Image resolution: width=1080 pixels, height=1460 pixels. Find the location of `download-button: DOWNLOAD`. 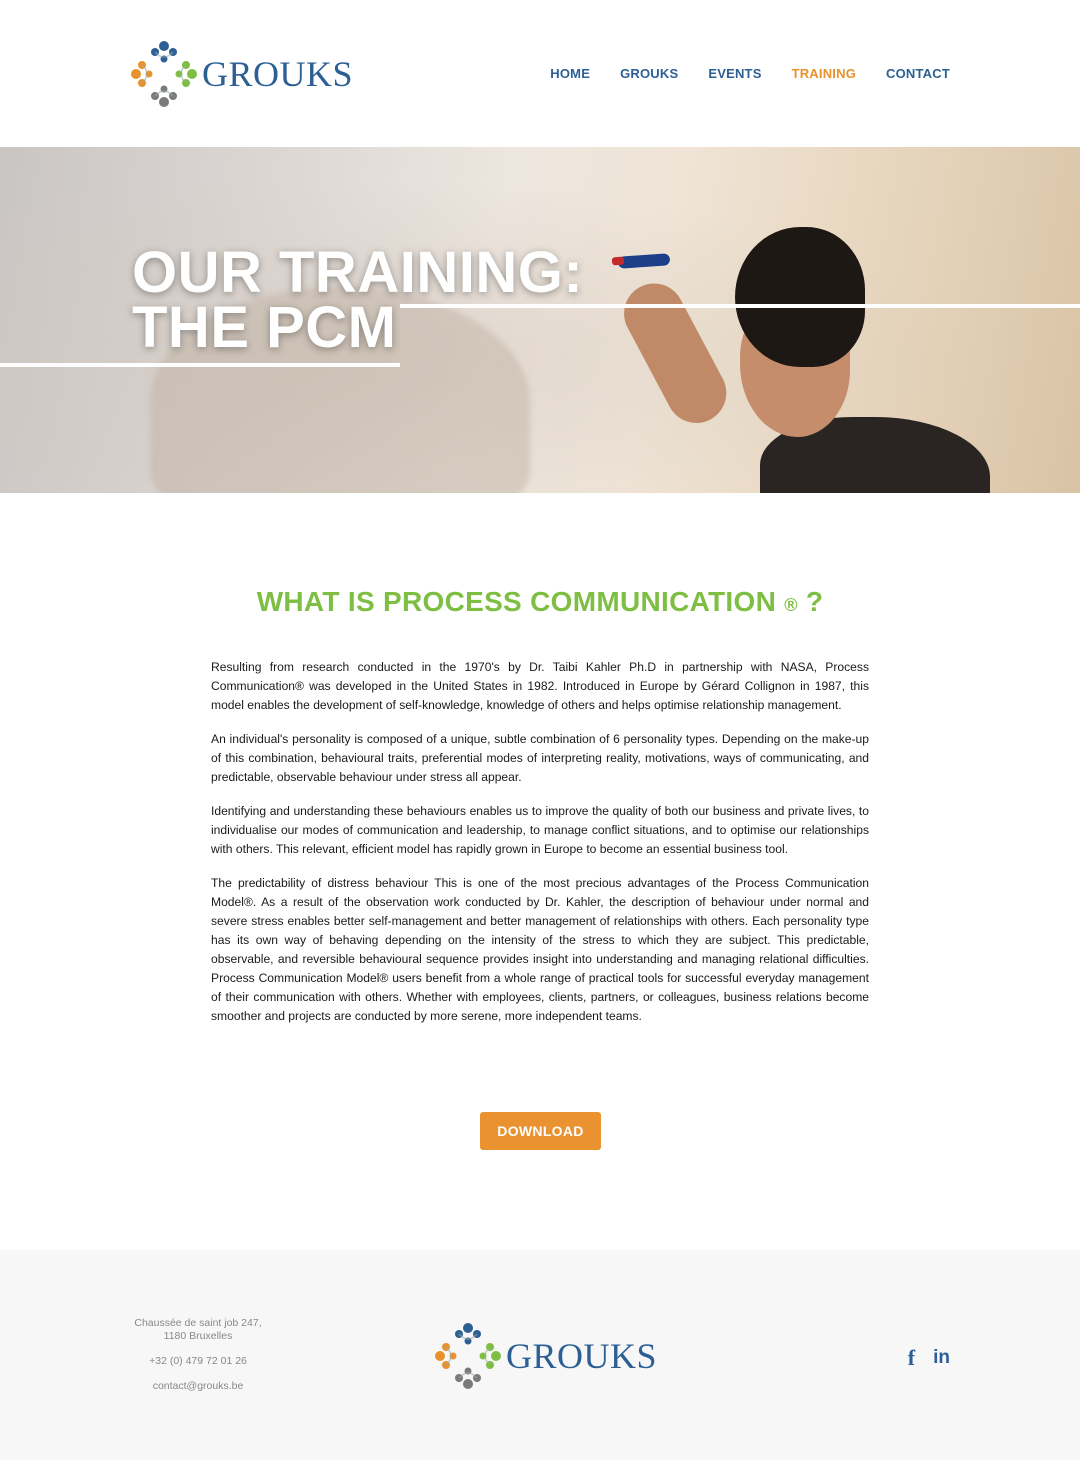

download-button: DOWNLOAD is located at coordinates (540, 1131).